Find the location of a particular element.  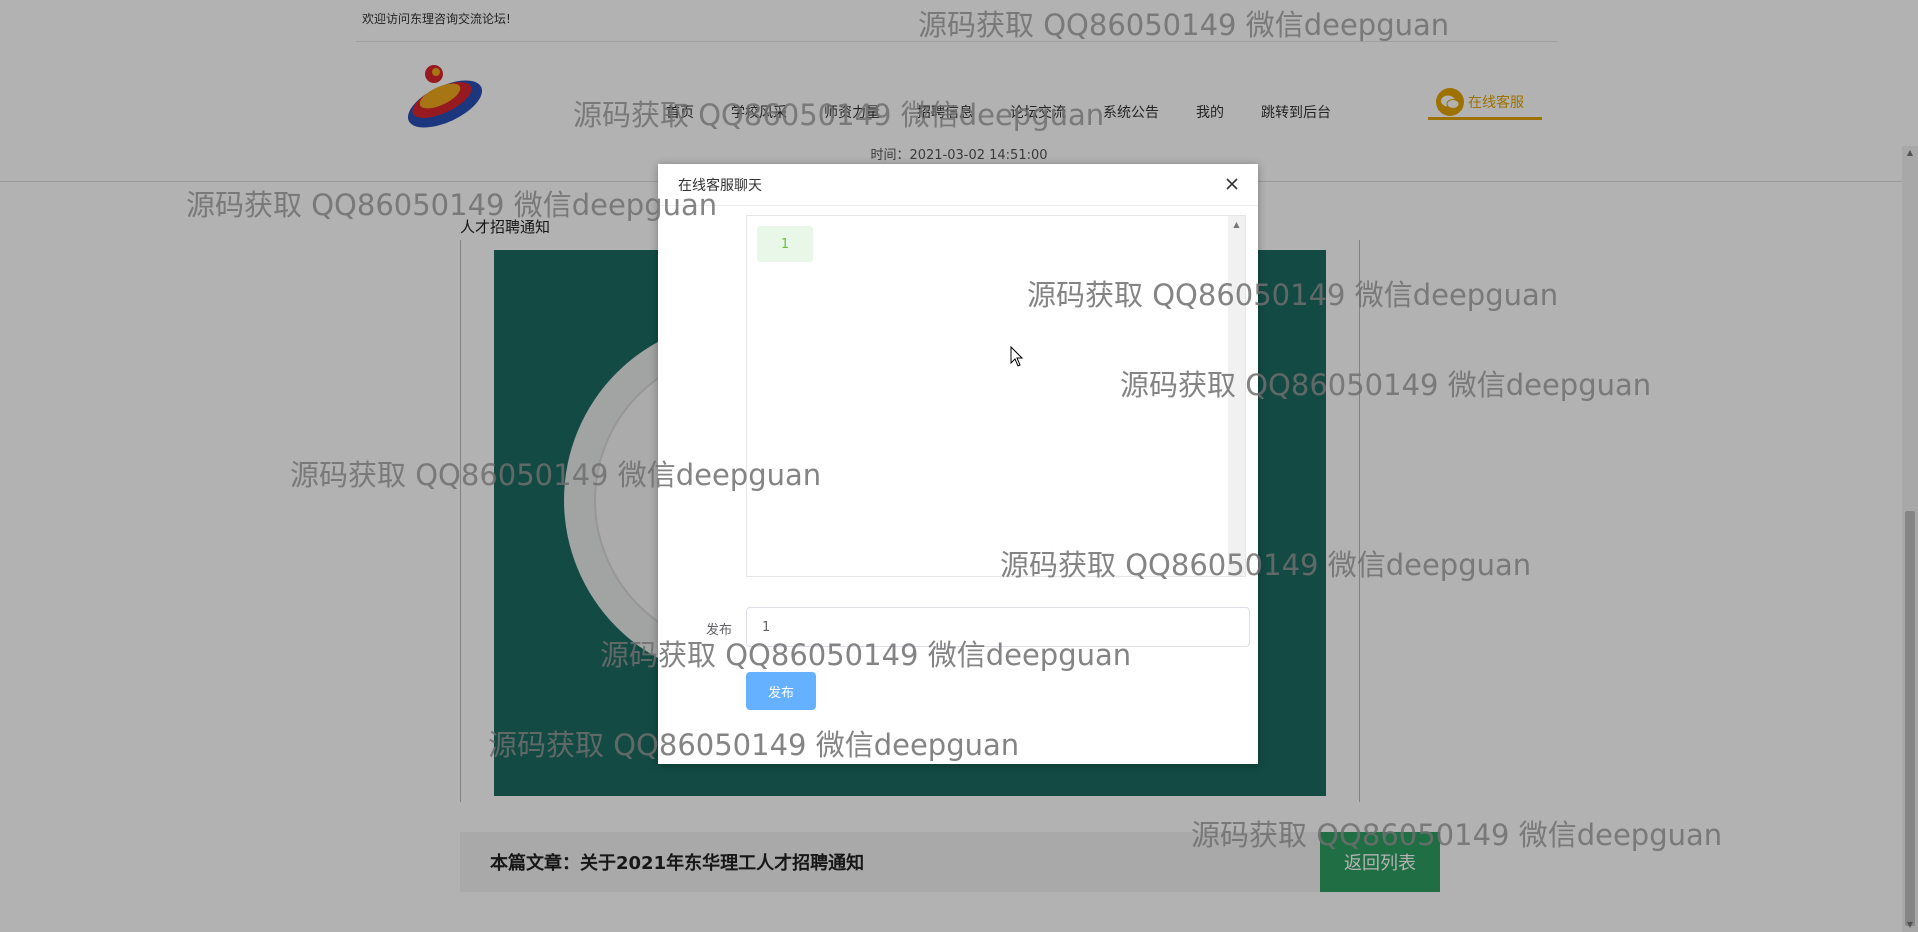

publish-button: 发布 is located at coordinates (781, 691).